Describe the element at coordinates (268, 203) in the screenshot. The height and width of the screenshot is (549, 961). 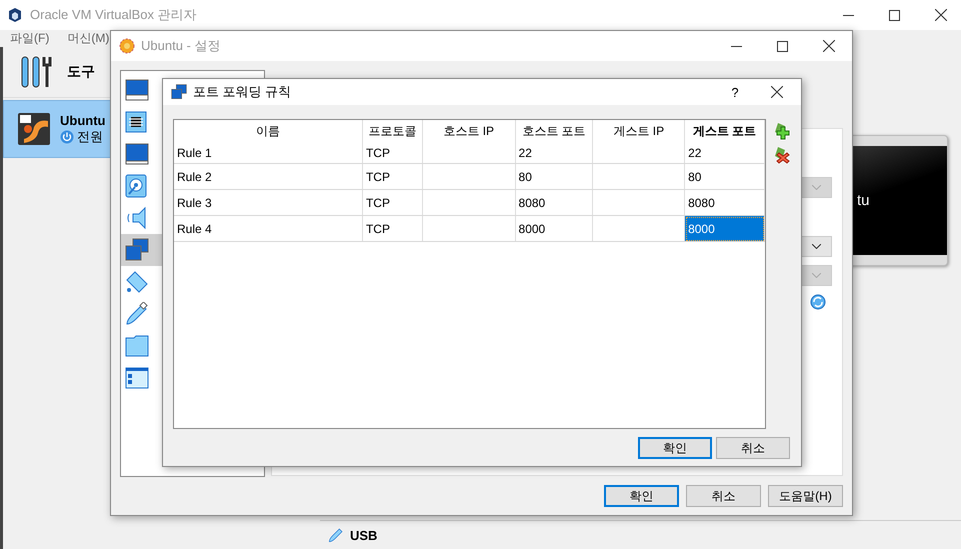
I see `table-cell: Rule 3` at that location.